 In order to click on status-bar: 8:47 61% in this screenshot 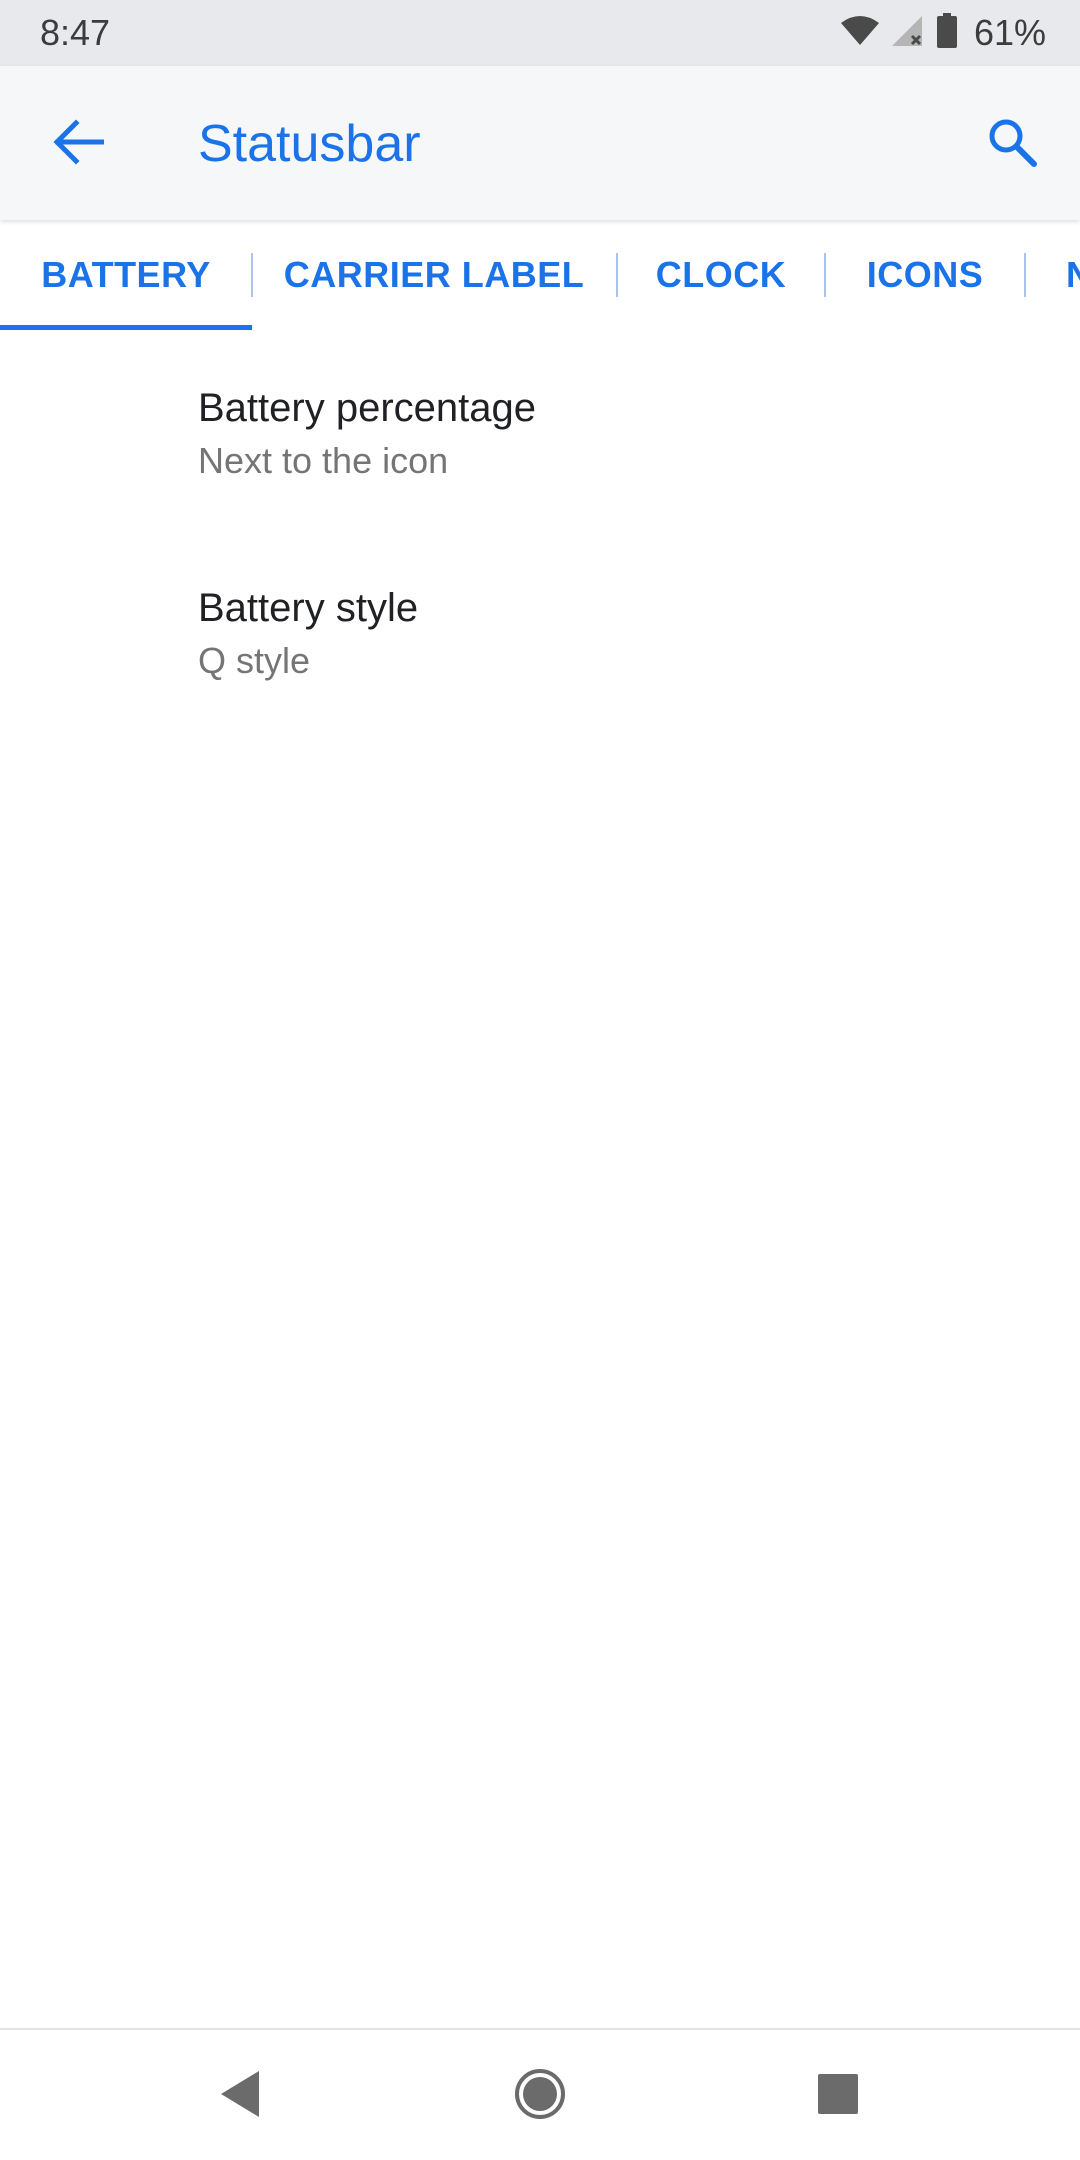, I will do `click(540, 33)`.